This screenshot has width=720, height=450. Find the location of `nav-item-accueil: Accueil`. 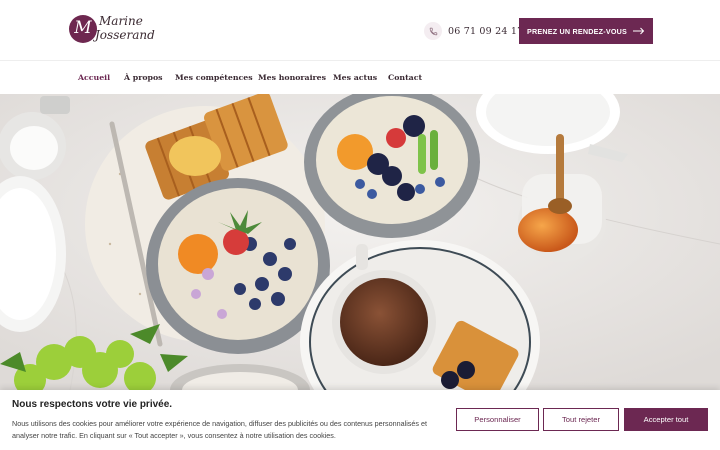

nav-item-accueil: Accueil is located at coordinates (94, 77).